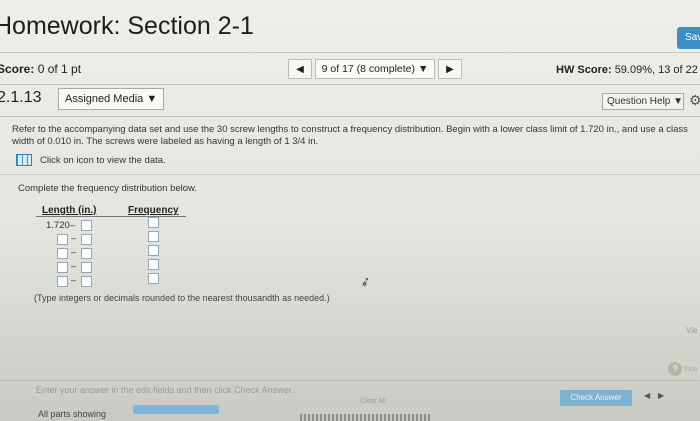  What do you see at coordinates (675, 369) in the screenshot?
I see `help-icon: ?` at bounding box center [675, 369].